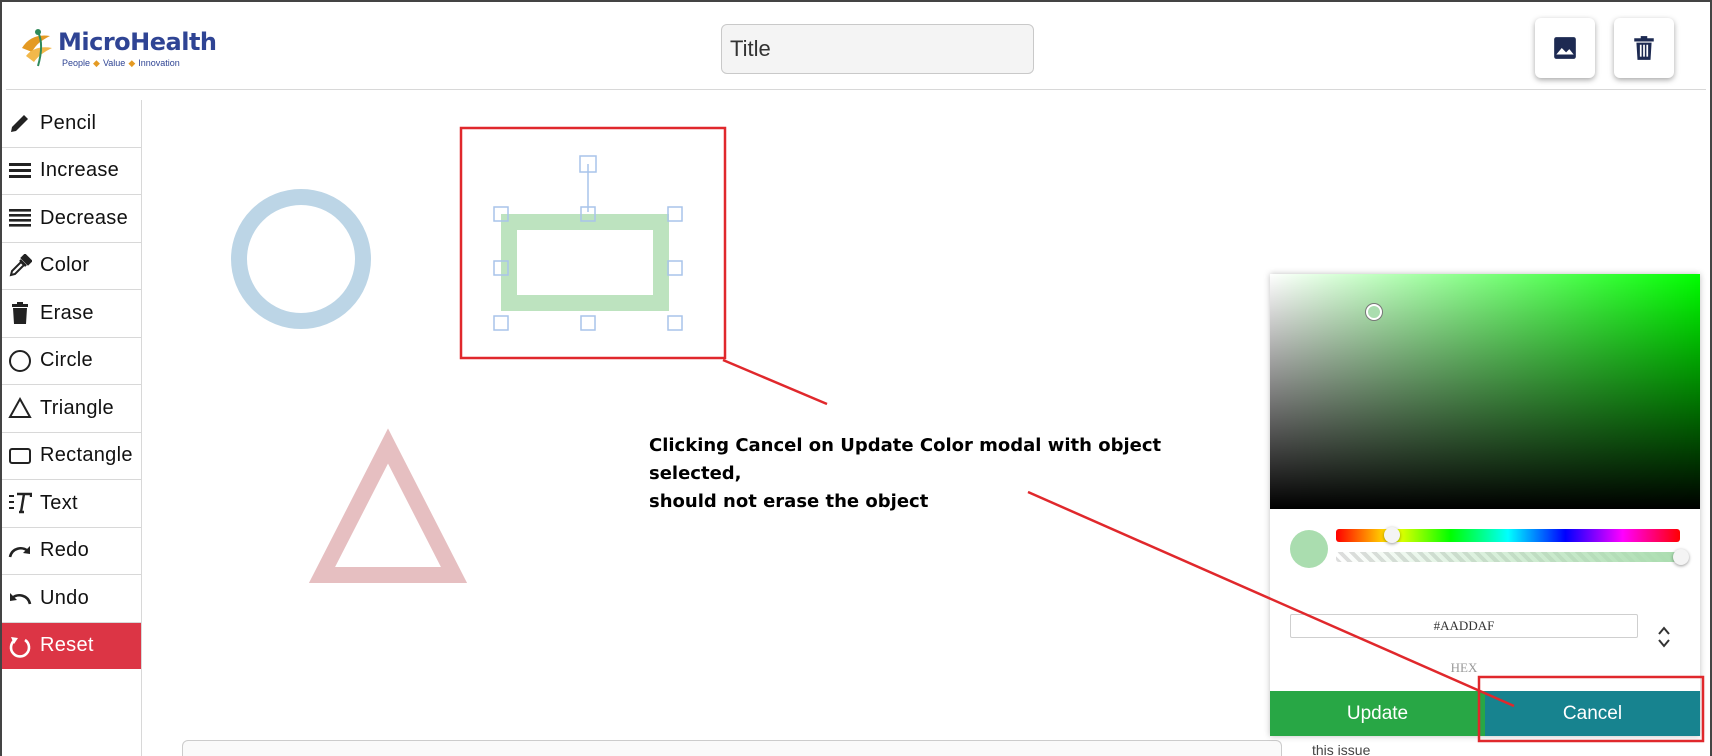  I want to click on cancel-button: Cancel, so click(1592, 713).